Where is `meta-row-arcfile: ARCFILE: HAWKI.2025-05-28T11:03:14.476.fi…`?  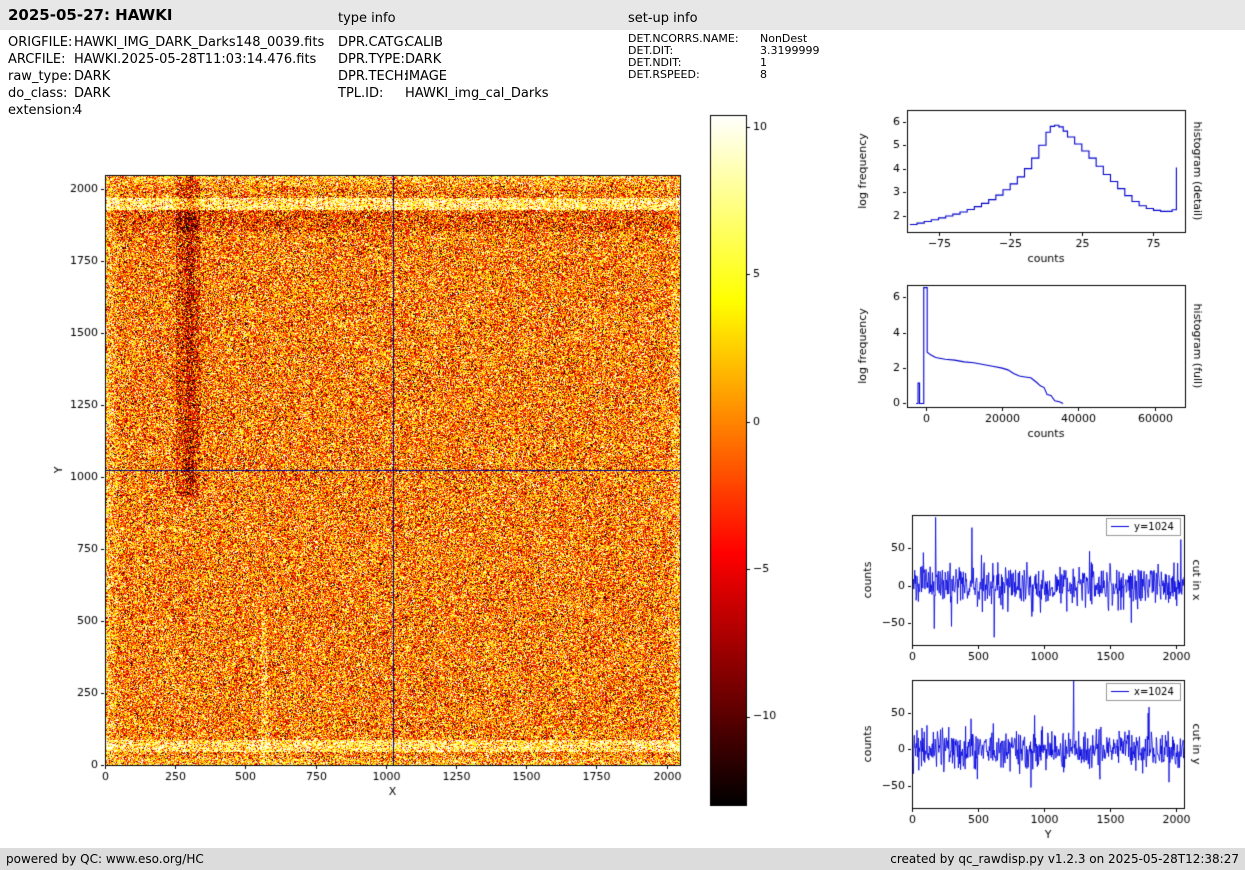 meta-row-arcfile: ARCFILE: HAWKI.2025-05-28T11:03:14.476.fi… is located at coordinates (166, 59).